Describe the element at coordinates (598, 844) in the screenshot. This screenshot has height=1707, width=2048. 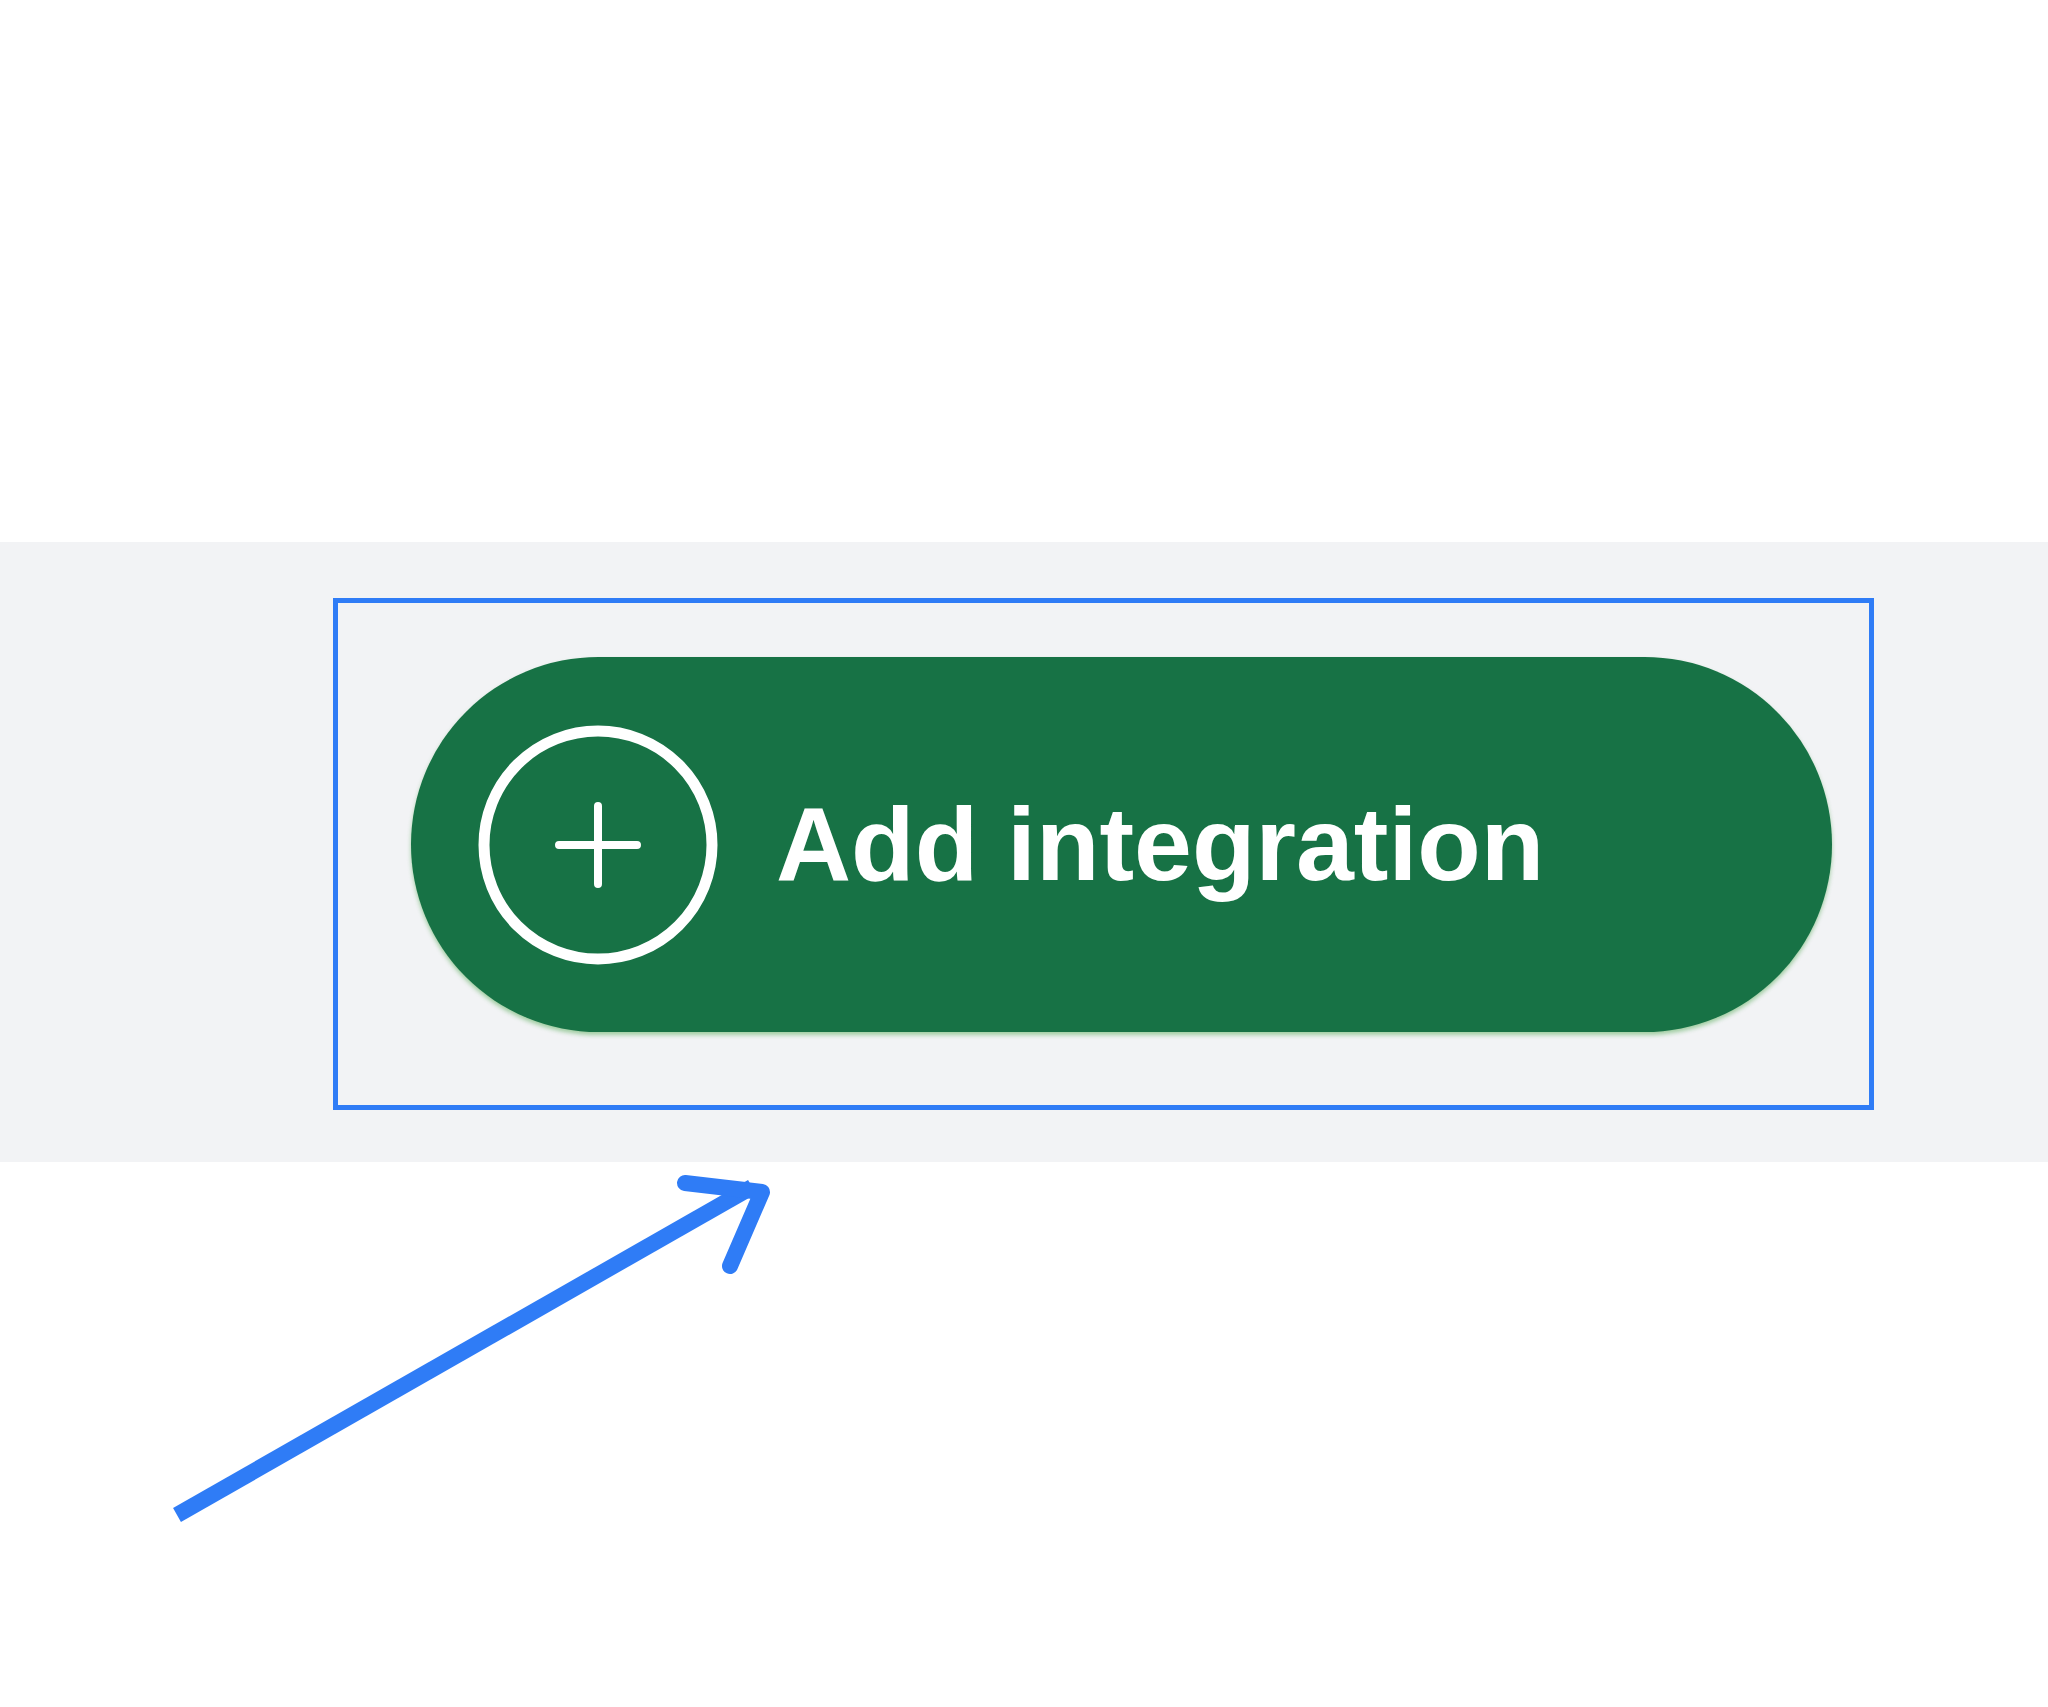
I see `plus-circle-icon` at that location.